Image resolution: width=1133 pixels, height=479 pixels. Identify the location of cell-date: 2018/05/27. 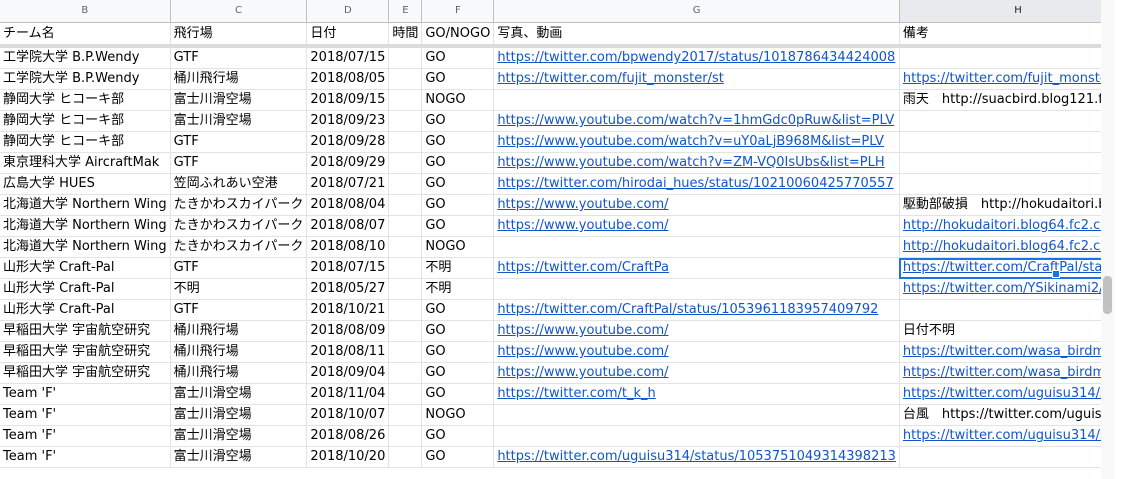
(348, 289).